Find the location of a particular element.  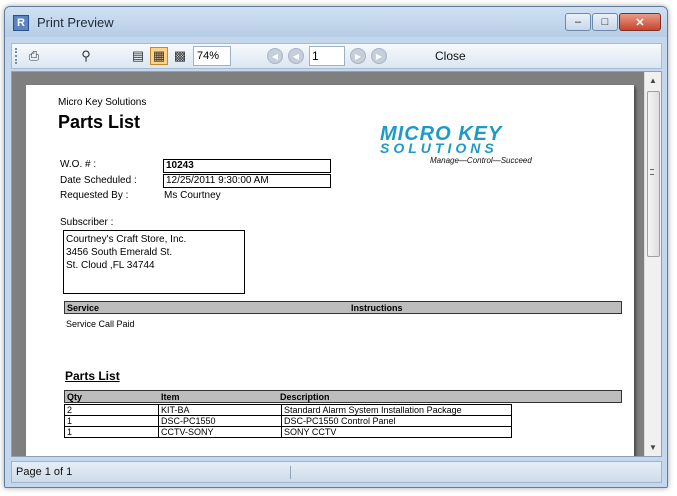

app-icon: R is located at coordinates (21, 23).